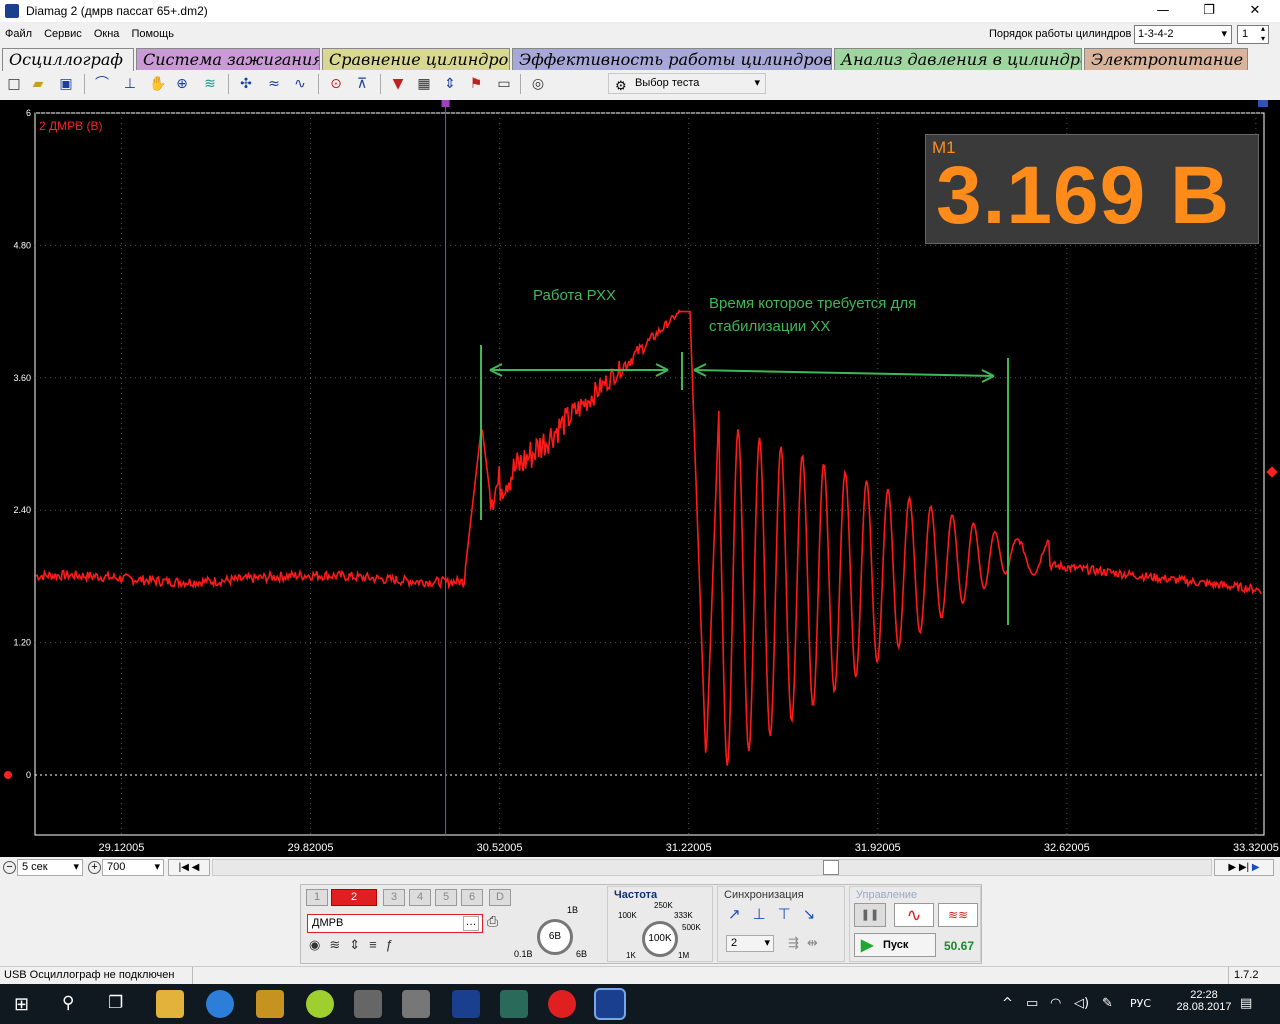 The image size is (1280, 1024). I want to click on app-icon-bee, so click(270, 1004).